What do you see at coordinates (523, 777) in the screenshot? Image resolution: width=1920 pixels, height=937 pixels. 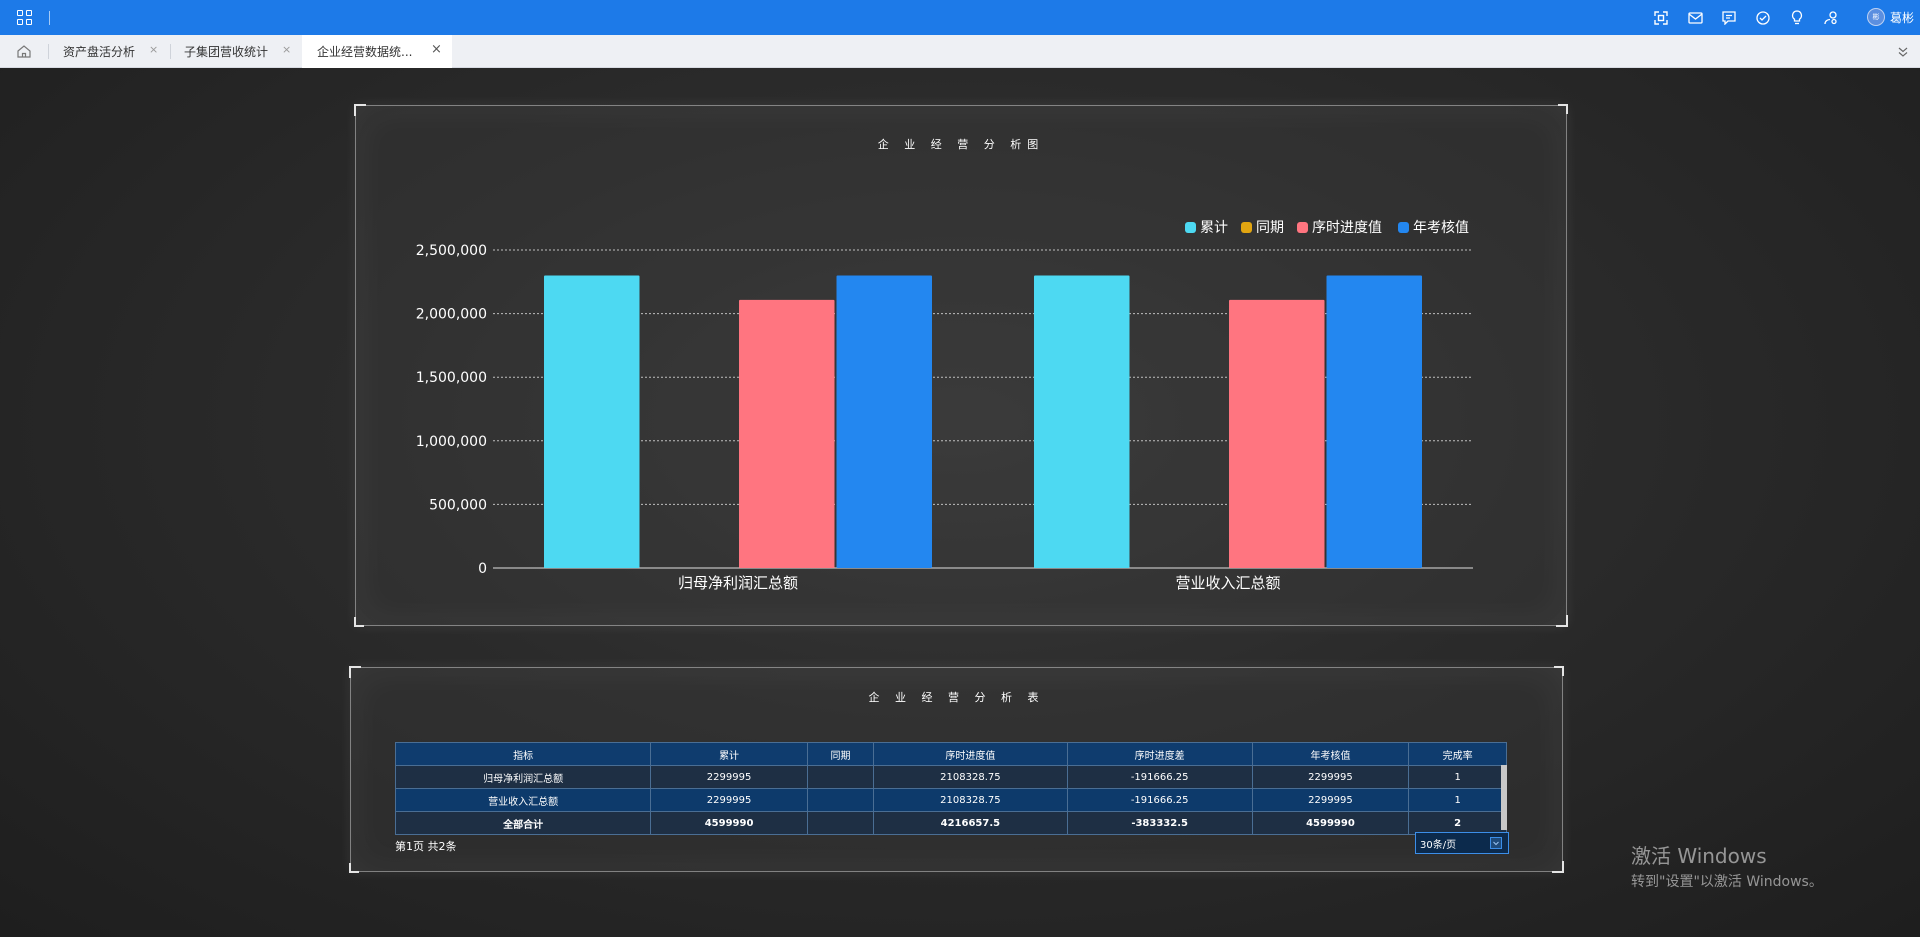 I see `table-cell: 归母净利润汇总额` at bounding box center [523, 777].